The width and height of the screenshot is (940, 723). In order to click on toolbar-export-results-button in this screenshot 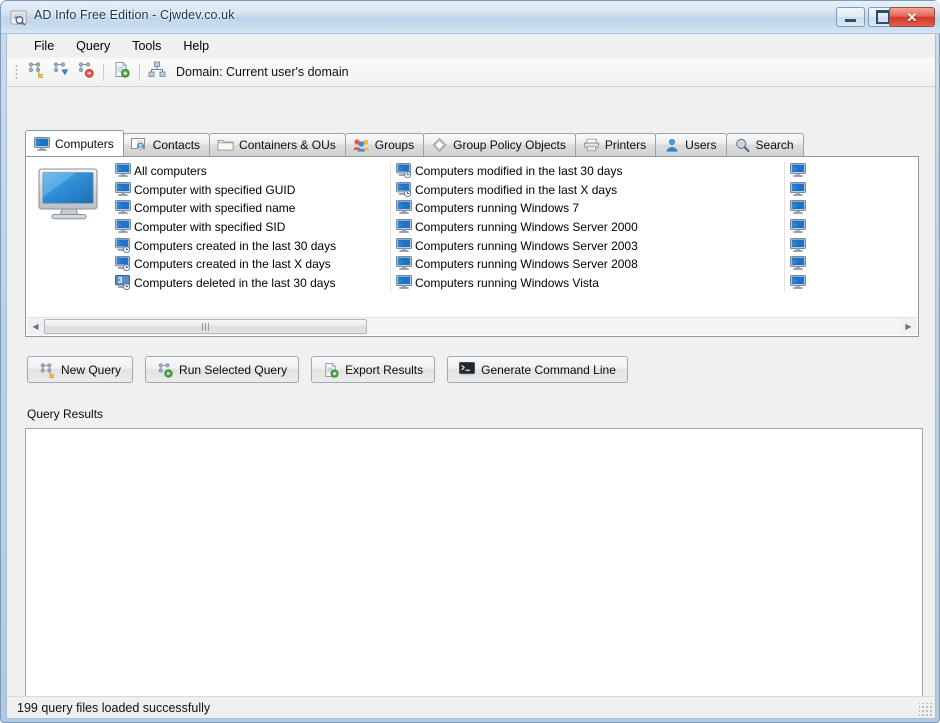, I will do `click(121, 72)`.